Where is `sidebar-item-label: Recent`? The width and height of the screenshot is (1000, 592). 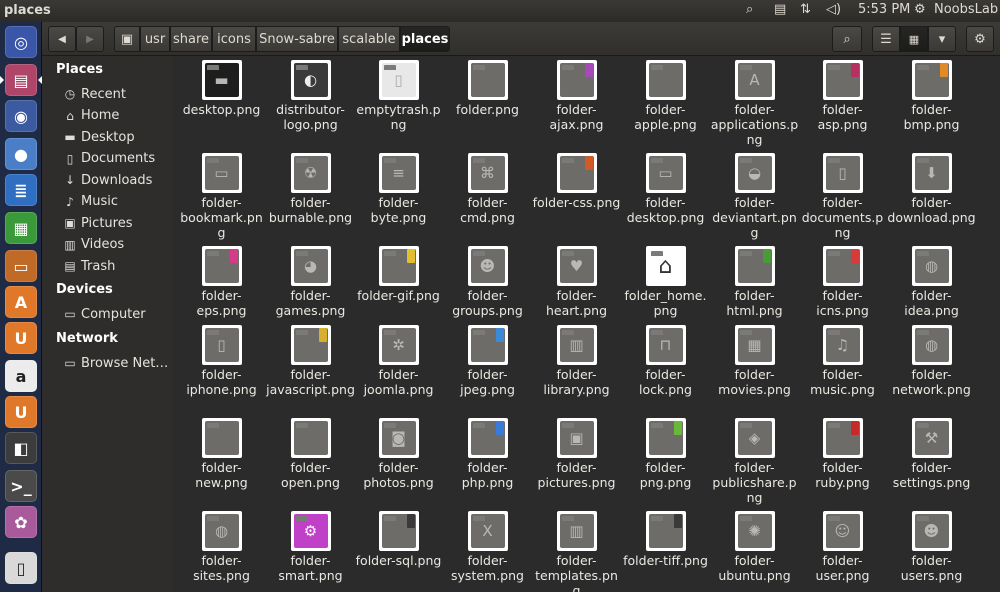 sidebar-item-label: Recent is located at coordinates (103, 94).